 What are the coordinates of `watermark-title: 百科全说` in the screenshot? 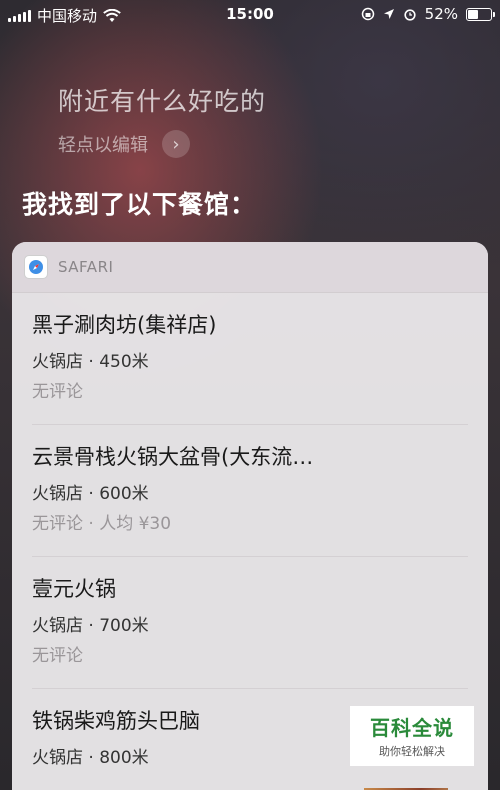 It's located at (412, 728).